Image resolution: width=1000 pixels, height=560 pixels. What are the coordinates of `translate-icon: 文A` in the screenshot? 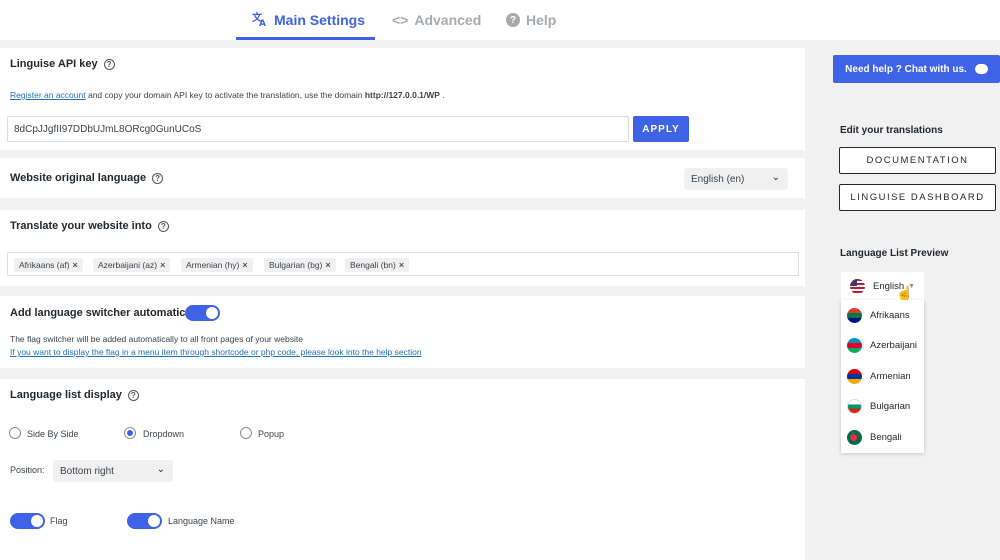 It's located at (260, 20).